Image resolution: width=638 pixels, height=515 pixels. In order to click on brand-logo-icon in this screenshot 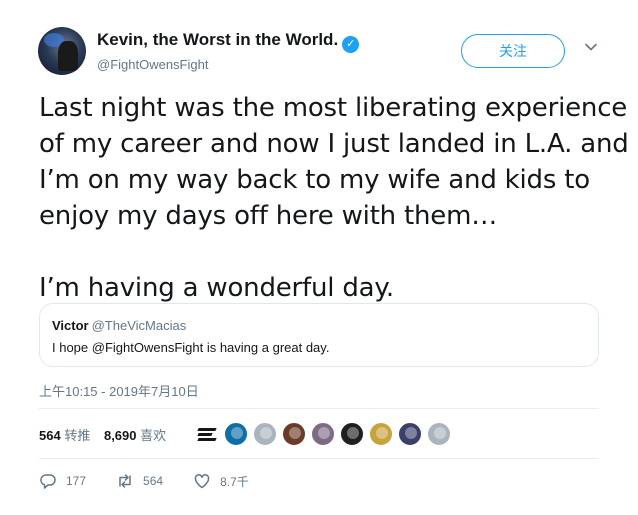, I will do `click(207, 434)`.